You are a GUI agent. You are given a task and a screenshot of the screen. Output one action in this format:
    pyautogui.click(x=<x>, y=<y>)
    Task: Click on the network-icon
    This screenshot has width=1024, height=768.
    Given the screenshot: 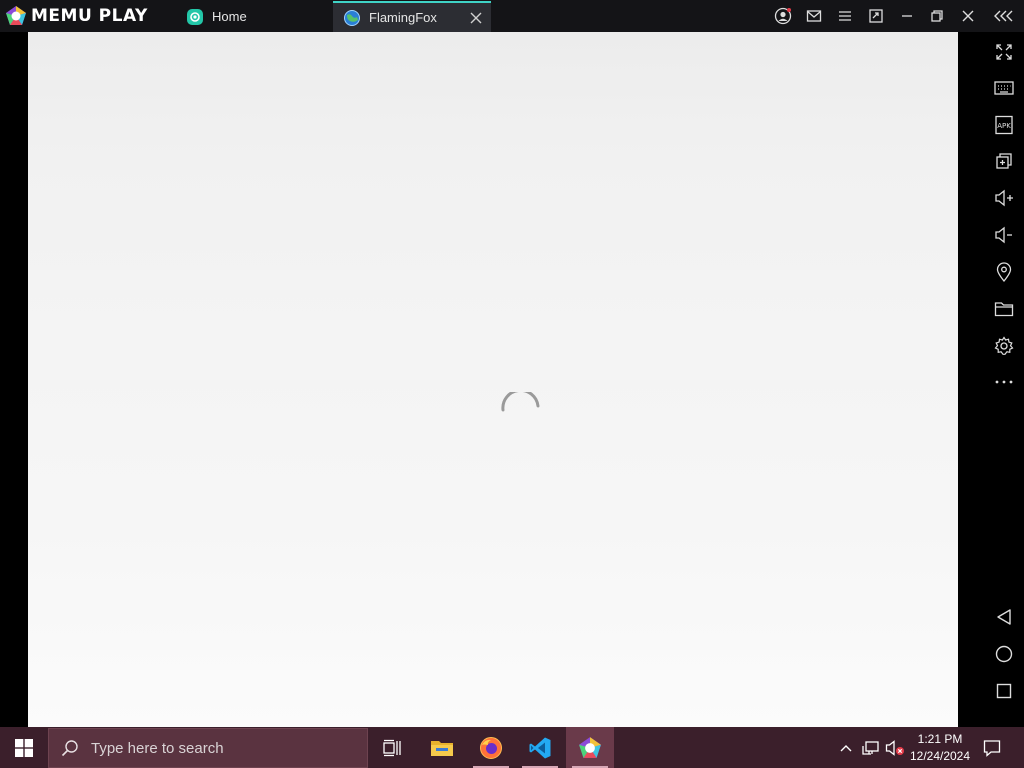 What is the action you would take?
    pyautogui.click(x=870, y=747)
    